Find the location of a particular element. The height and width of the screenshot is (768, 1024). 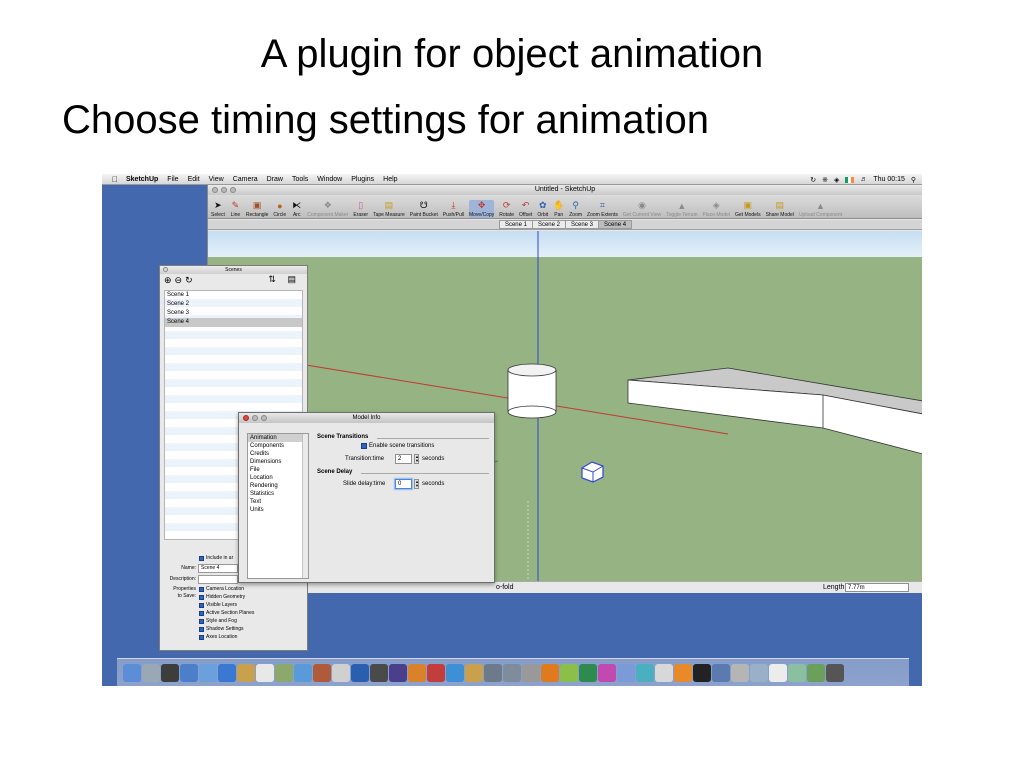

menu-sketchup: SketchUp is located at coordinates (142, 179).